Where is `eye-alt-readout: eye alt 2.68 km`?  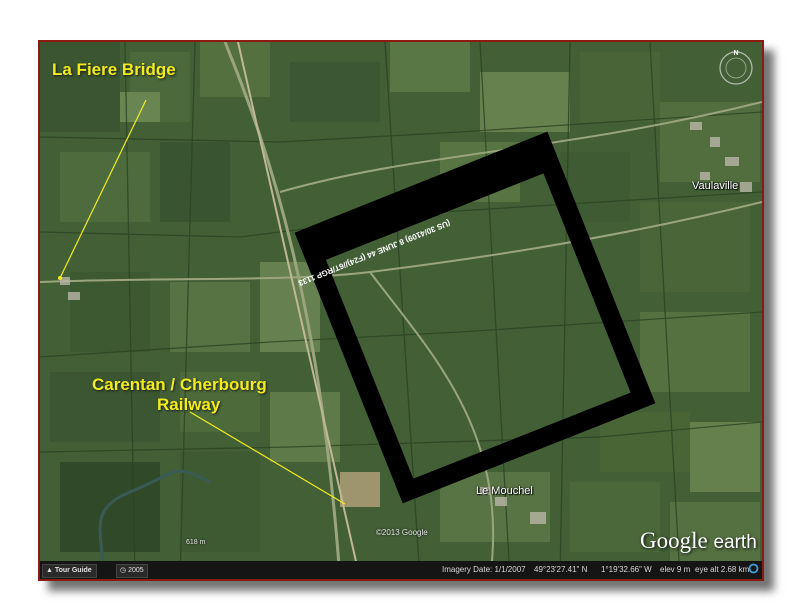
eye-alt-readout: eye alt 2.68 km is located at coordinates (722, 569).